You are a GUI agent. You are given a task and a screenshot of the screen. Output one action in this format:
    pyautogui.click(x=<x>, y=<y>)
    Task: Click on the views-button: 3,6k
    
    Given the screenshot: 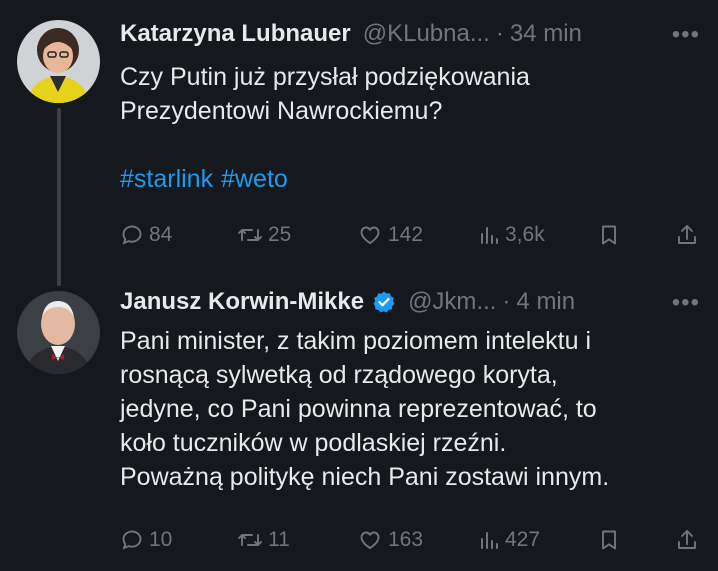 What is the action you would take?
    pyautogui.click(x=511, y=235)
    